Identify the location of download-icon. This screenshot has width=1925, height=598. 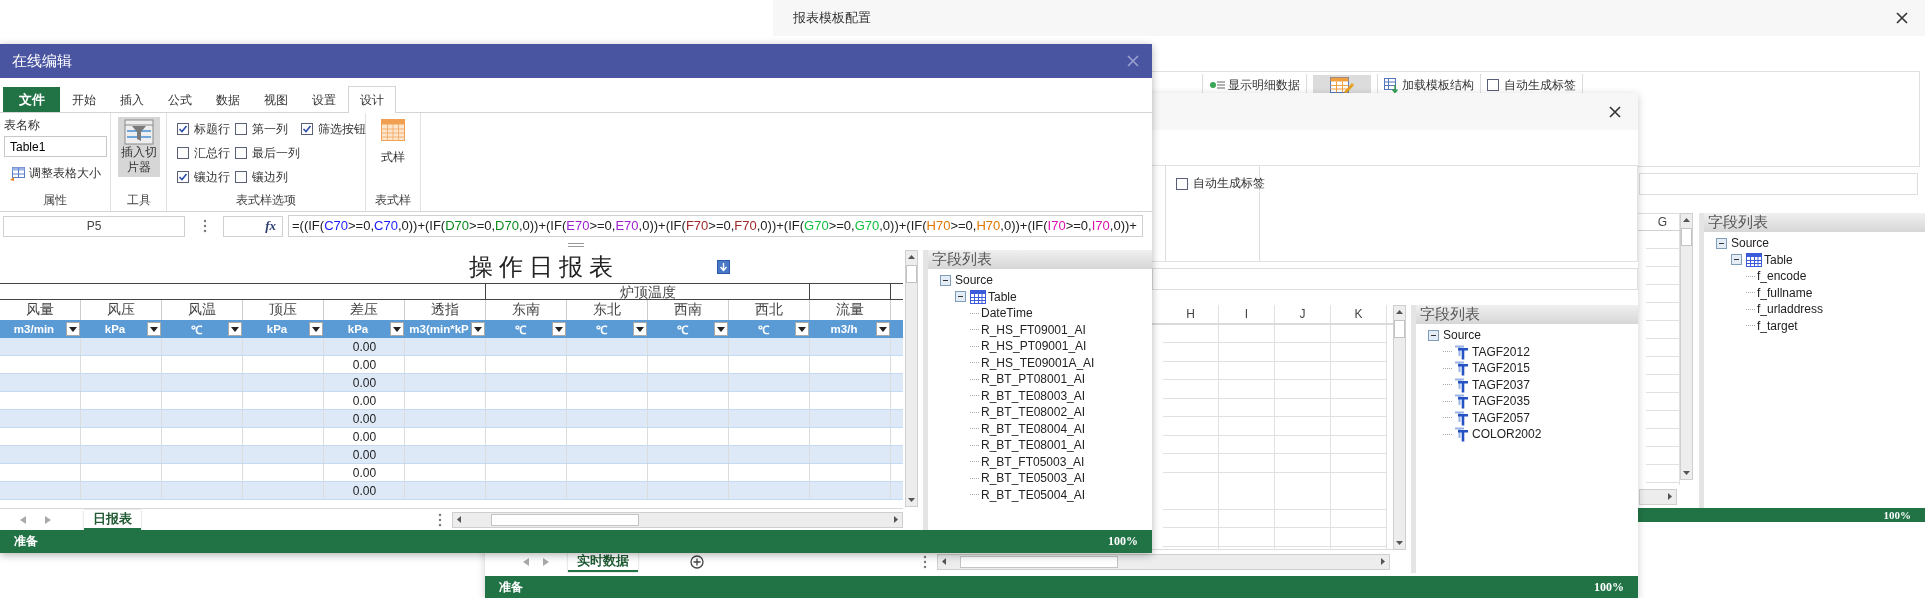
(723, 266).